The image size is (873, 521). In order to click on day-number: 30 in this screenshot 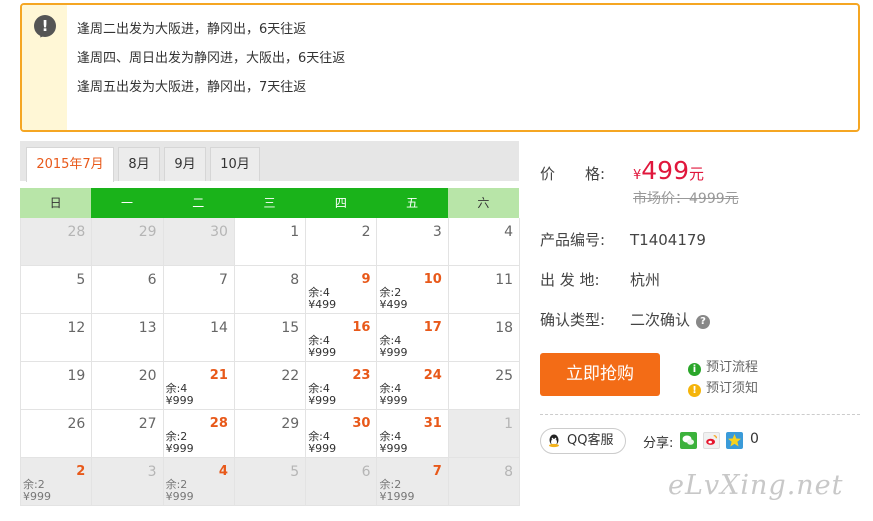, I will do `click(361, 423)`.